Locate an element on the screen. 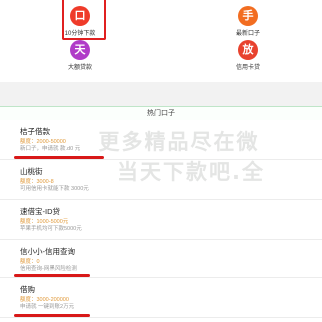 The image size is (322, 322). list-item: 信小小-信用查询 额度：0 信用查询-网黑风险检测 is located at coordinates (161, 259).